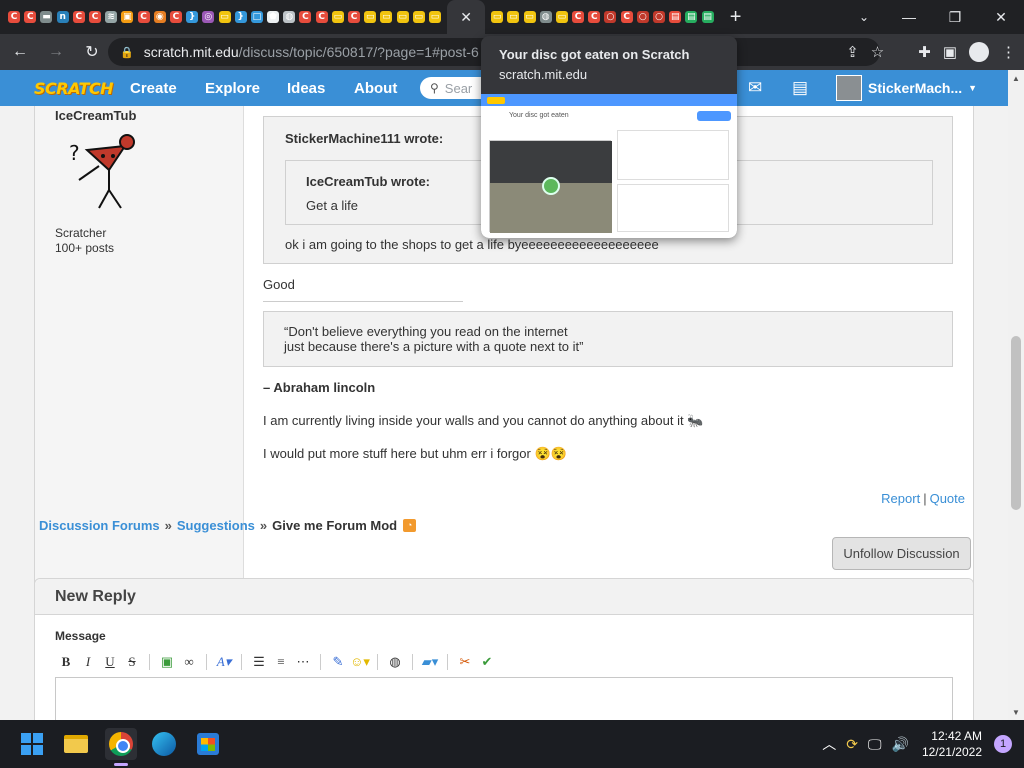 The width and height of the screenshot is (1024, 768). Describe the element at coordinates (303, 662) in the screenshot. I see `list-item-icon: ⋯` at that location.